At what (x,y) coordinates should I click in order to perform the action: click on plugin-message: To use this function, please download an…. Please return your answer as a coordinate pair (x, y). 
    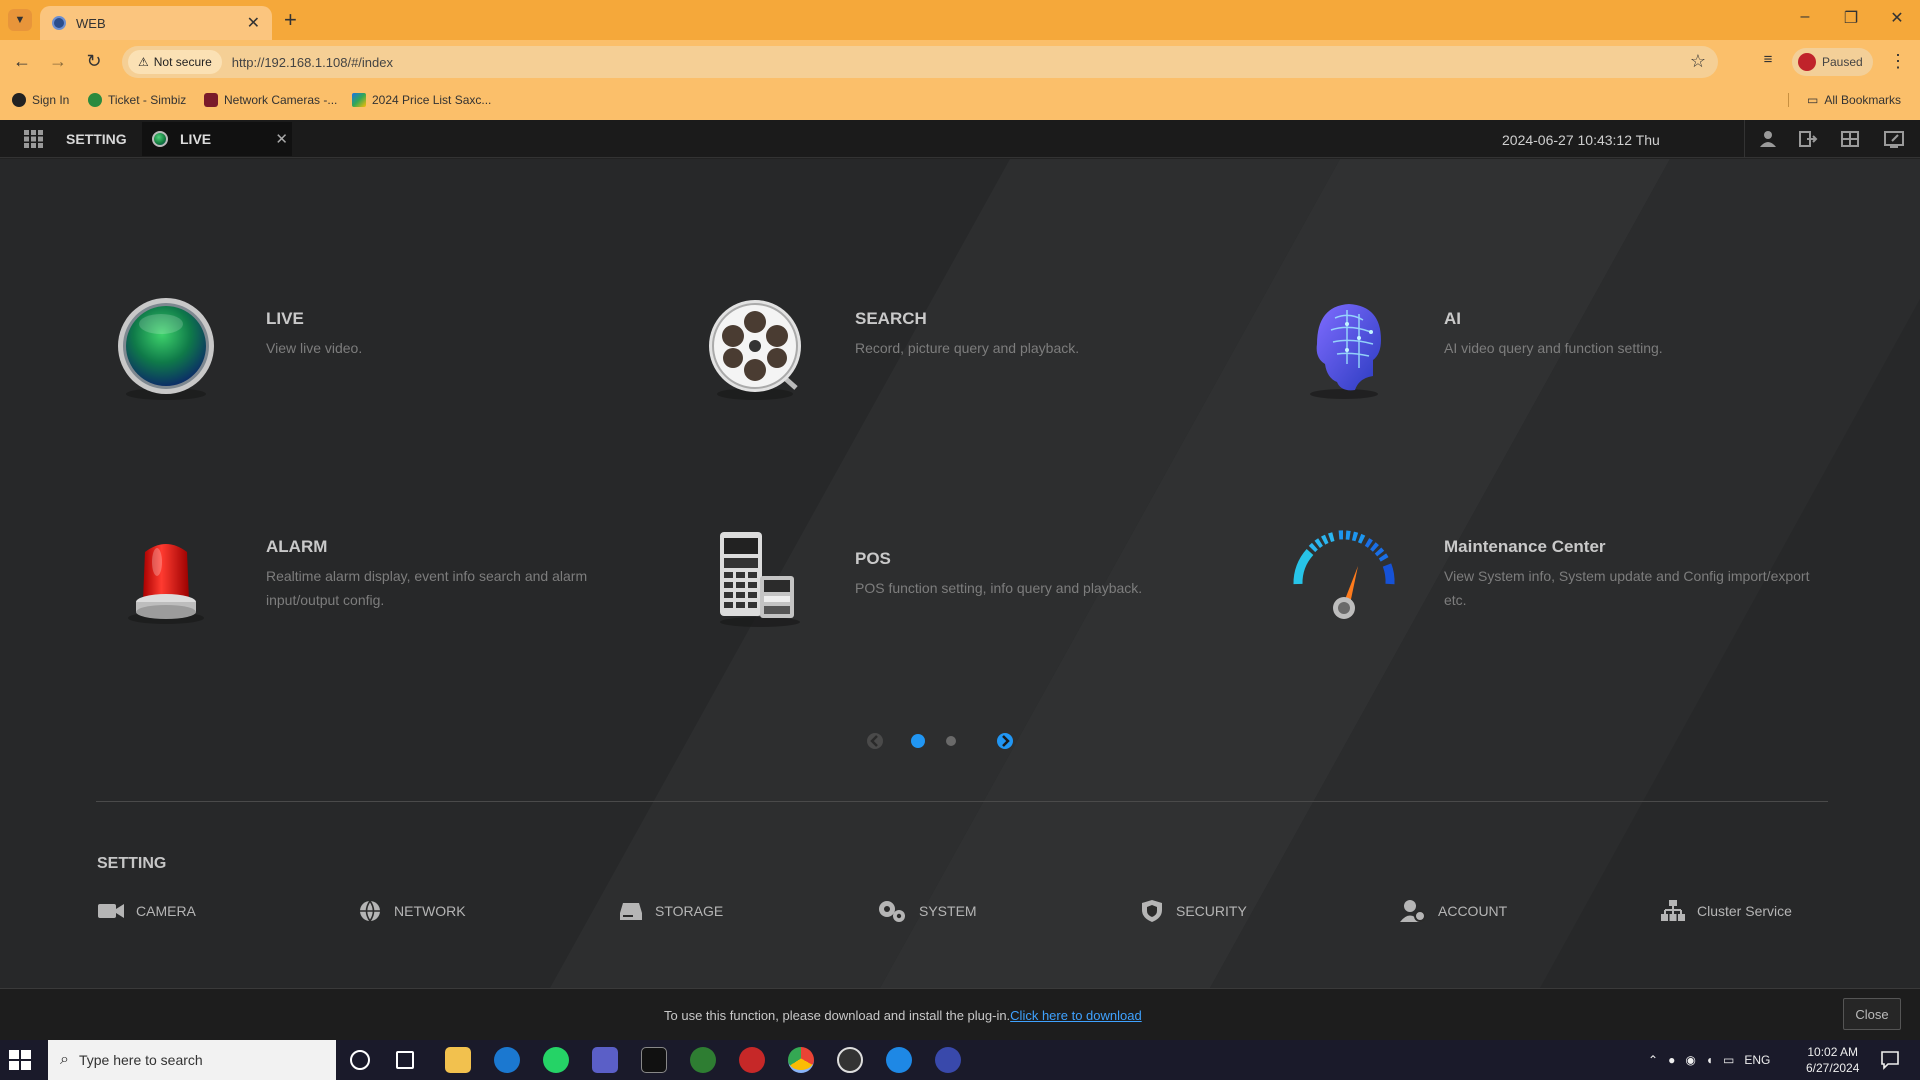
    Looking at the image, I should click on (903, 1015).